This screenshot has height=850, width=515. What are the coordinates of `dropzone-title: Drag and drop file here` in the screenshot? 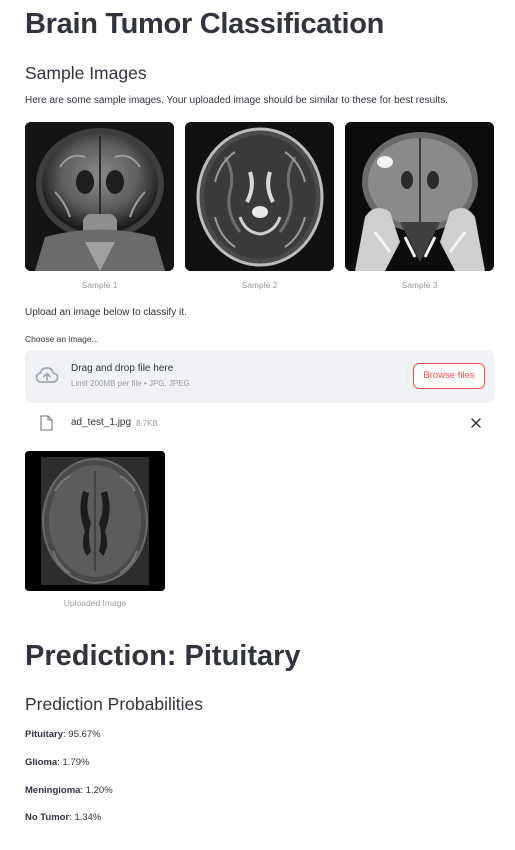 It's located at (122, 368).